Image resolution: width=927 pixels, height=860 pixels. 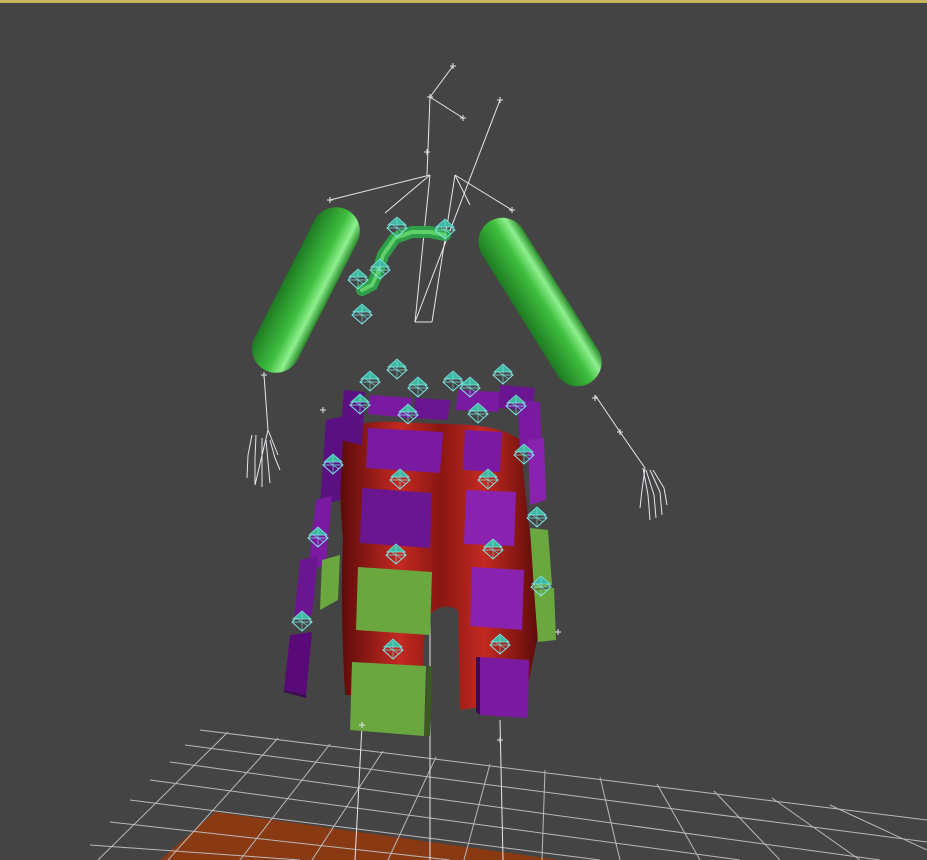 I want to click on right-hand-bones, so click(x=653, y=494).